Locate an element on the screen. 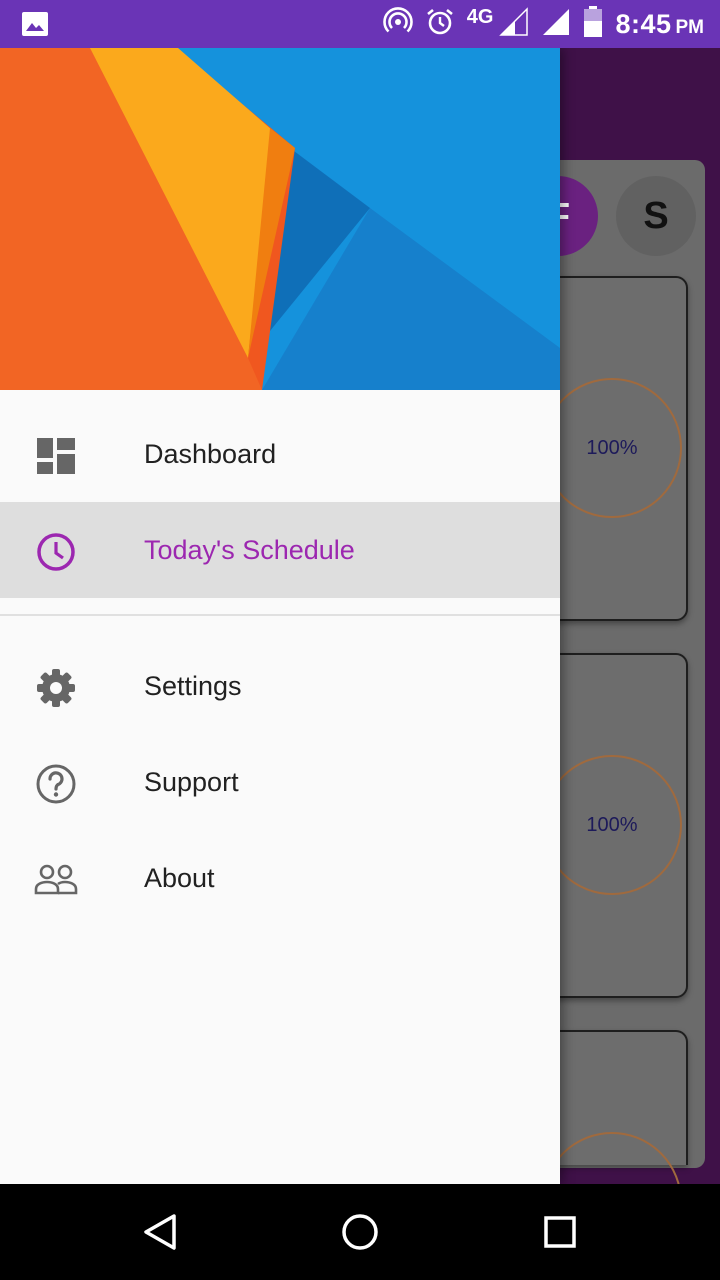 This screenshot has height=1280, width=720. status-bar: 4G 8:45 PM is located at coordinates (360, 24).